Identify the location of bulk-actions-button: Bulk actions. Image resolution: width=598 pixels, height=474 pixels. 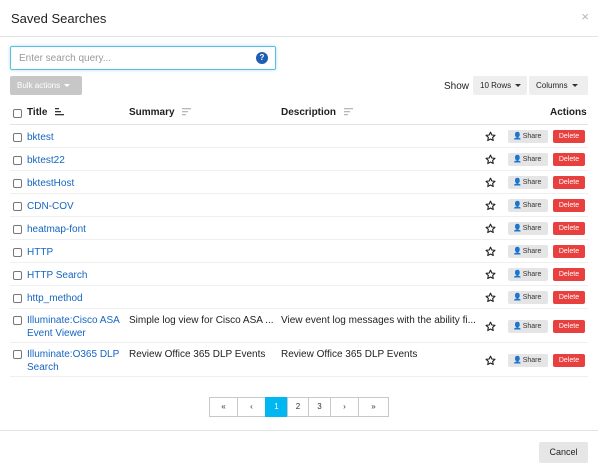
(46, 85).